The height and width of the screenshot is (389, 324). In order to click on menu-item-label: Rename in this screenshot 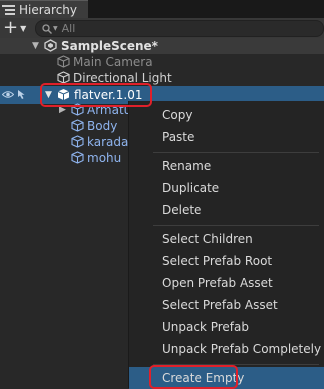, I will do `click(187, 166)`.